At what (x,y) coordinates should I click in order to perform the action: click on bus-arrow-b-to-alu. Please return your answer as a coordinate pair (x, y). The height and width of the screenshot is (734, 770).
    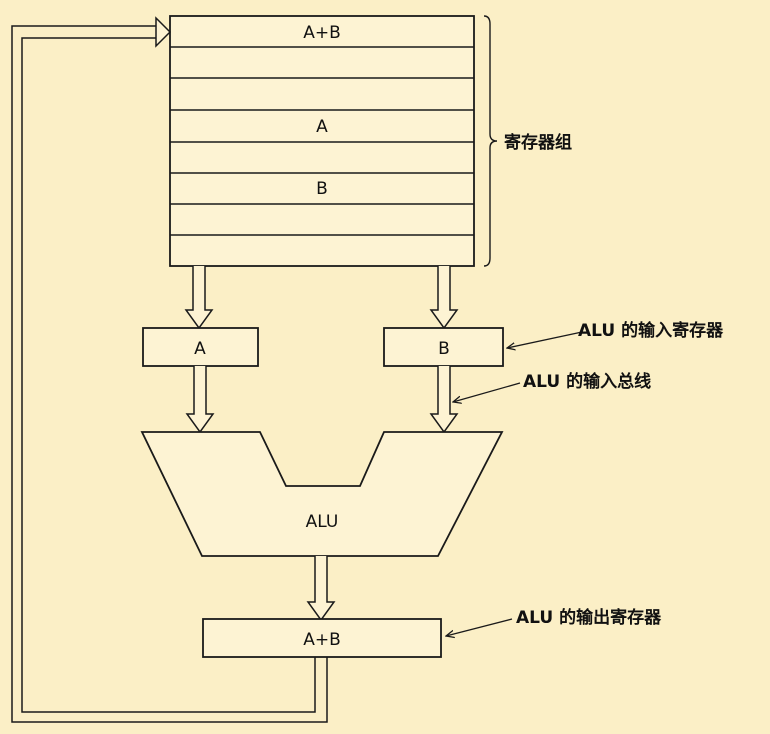
    Looking at the image, I should click on (444, 400).